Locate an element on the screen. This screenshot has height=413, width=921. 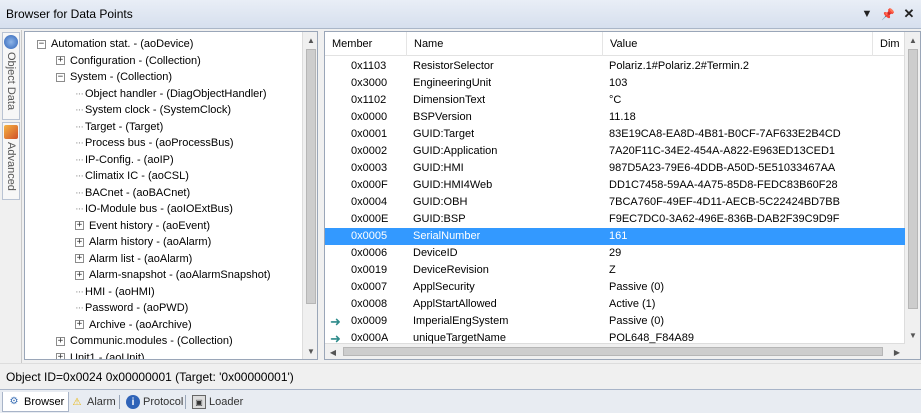
table-row: 0x0005 SerialNumber 161 is located at coordinates (615, 236).